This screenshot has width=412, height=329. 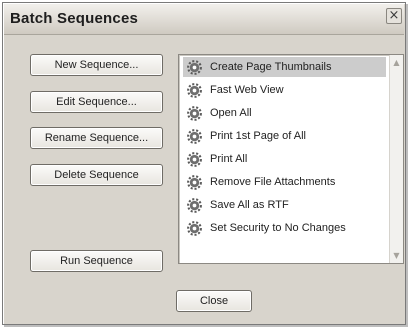 I want to click on close-button: Close, so click(x=214, y=301).